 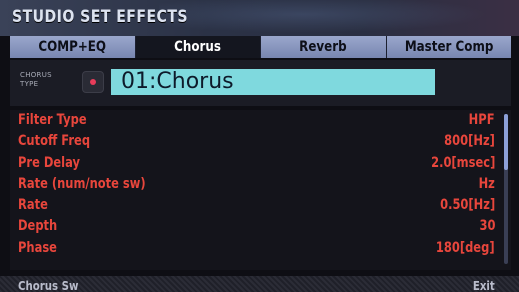 I want to click on tab-label: Chorus, so click(x=198, y=47).